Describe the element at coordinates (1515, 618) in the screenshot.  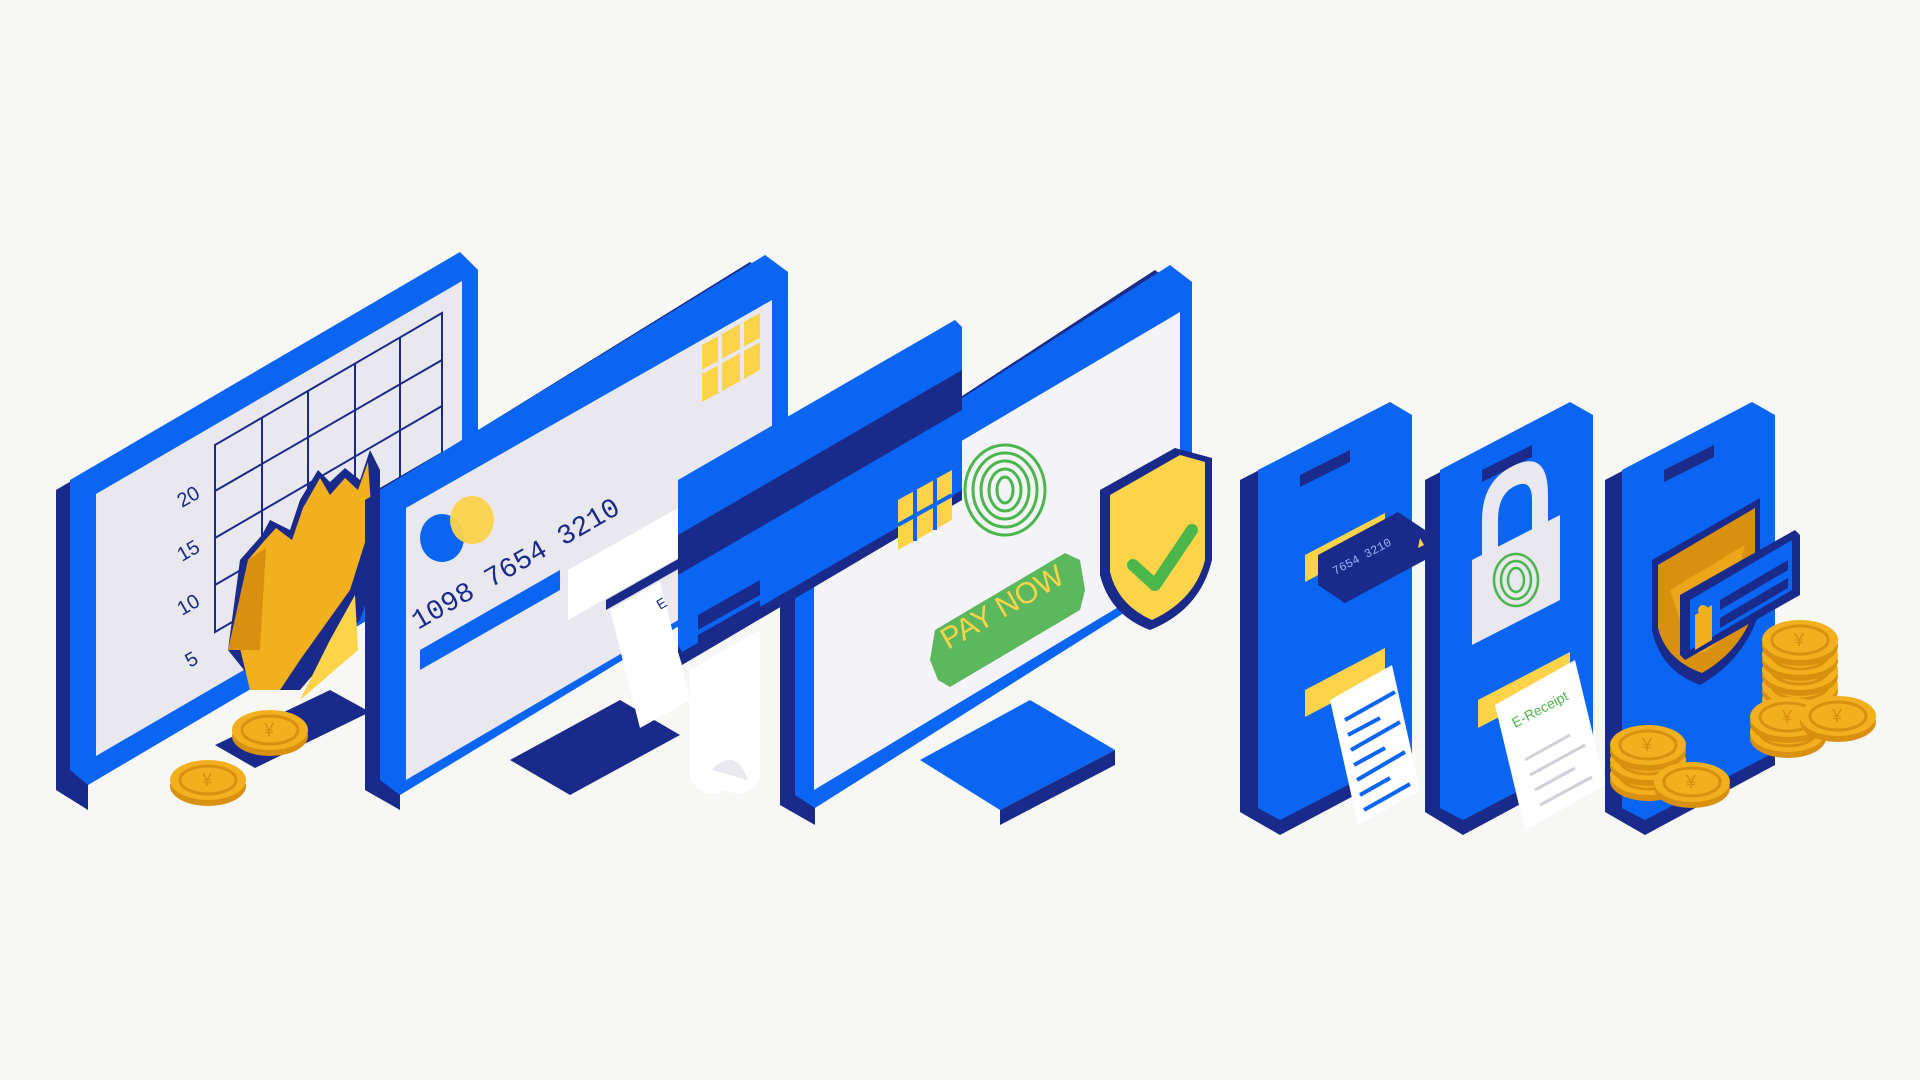
I see `phone-lock: E-Receipt` at that location.